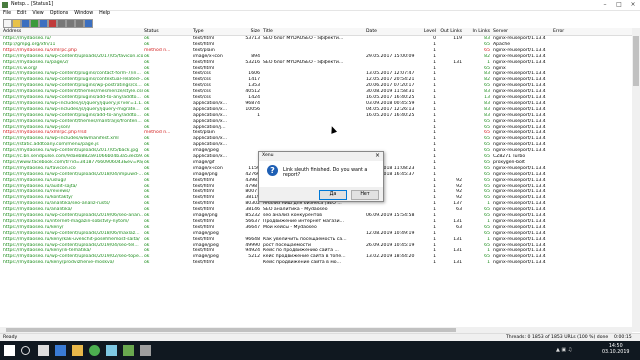  Describe the element at coordinates (564, 350) in the screenshot. I see `tray-icons: ▲ ▣ ♫` at that location.